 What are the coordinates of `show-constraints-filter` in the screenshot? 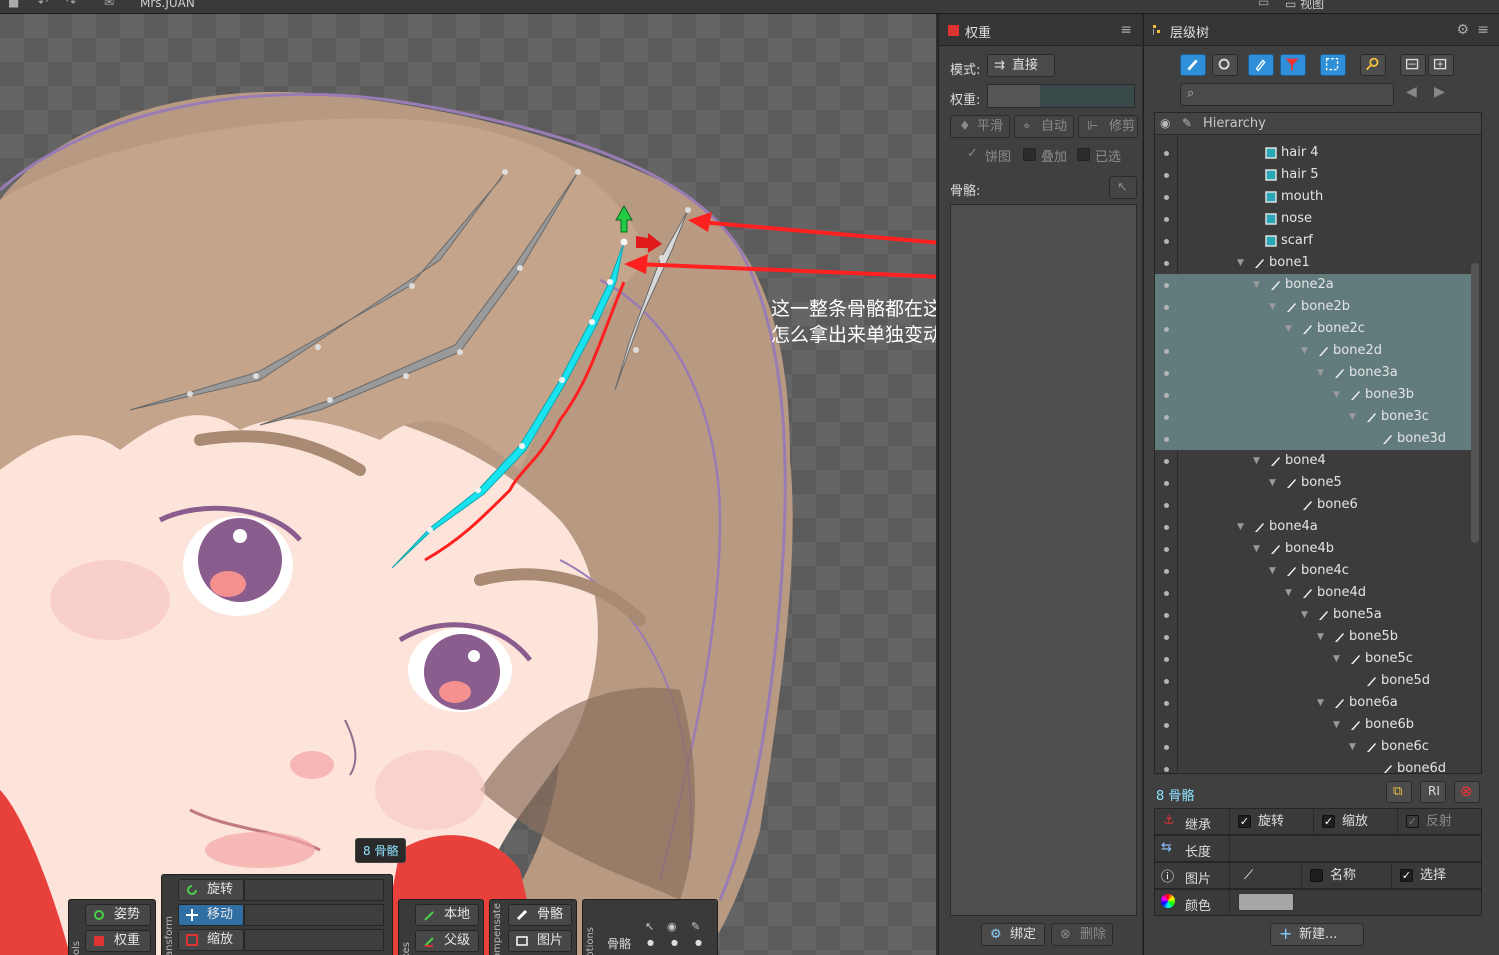 It's located at (1293, 65).